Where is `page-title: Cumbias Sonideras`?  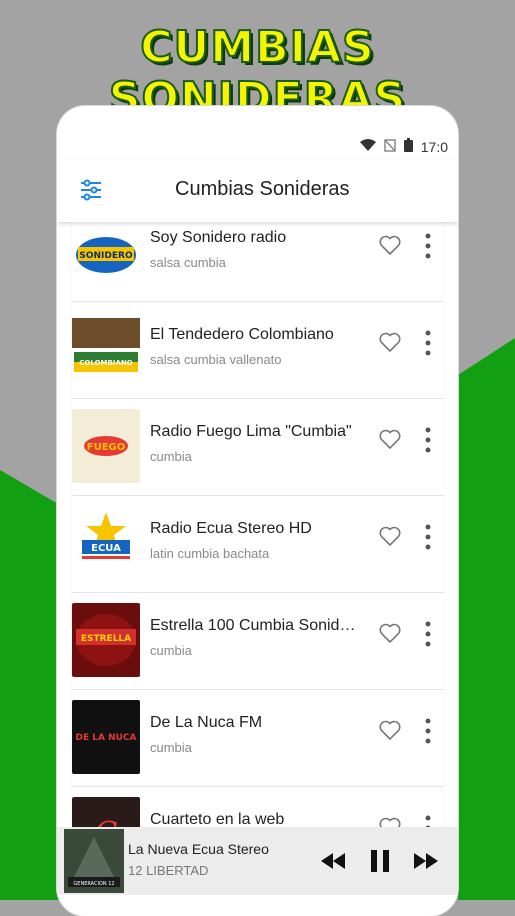
page-title: Cumbias Sonideras is located at coordinates (262, 189).